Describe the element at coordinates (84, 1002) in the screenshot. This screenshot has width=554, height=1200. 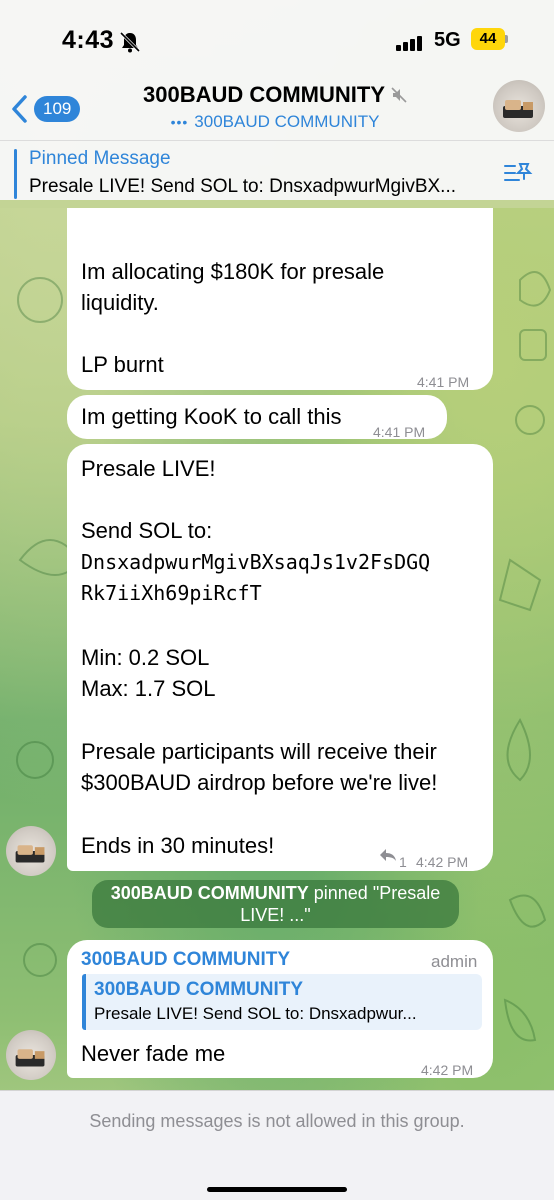
I see `reply-indicator` at that location.